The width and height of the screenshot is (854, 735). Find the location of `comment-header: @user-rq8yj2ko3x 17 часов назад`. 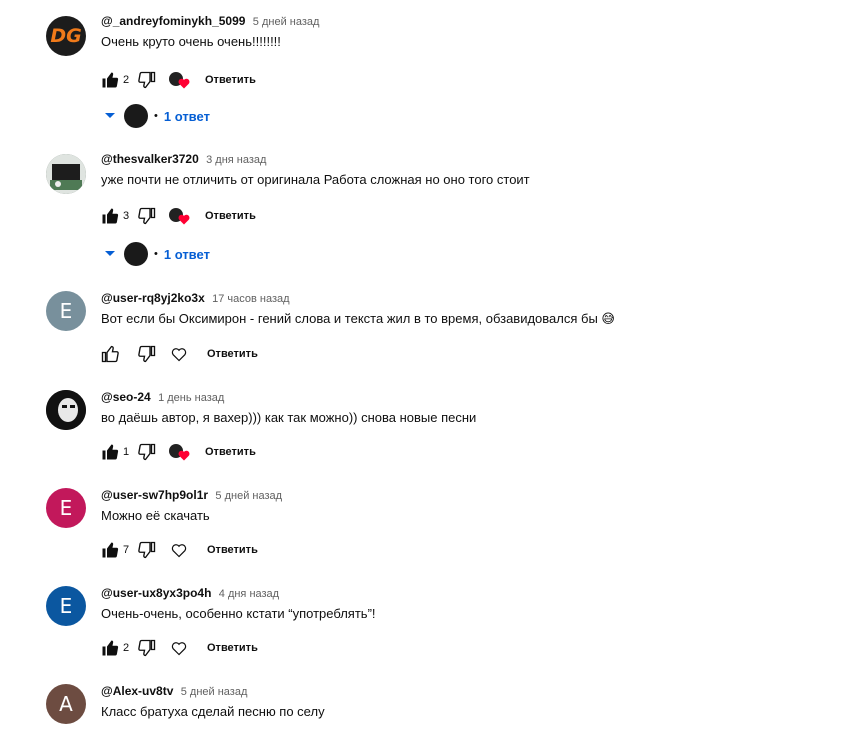

comment-header: @user-rq8yj2ko3x 17 часов назад is located at coordinates (195, 298).